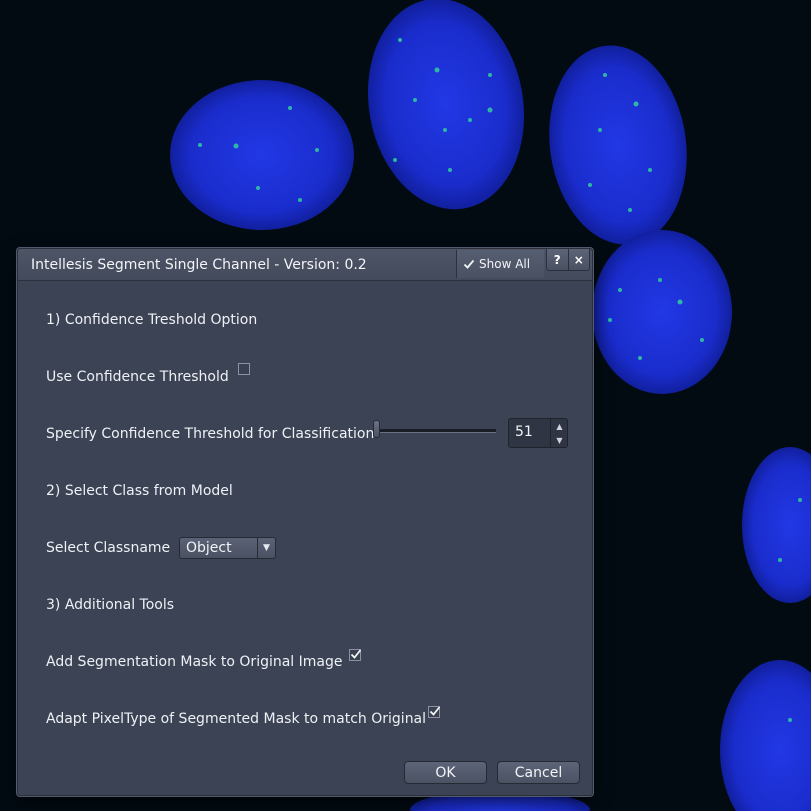 This screenshot has width=811, height=811. Describe the element at coordinates (137, 377) in the screenshot. I see `use-confidence-label: Use Confidence Threshold` at that location.